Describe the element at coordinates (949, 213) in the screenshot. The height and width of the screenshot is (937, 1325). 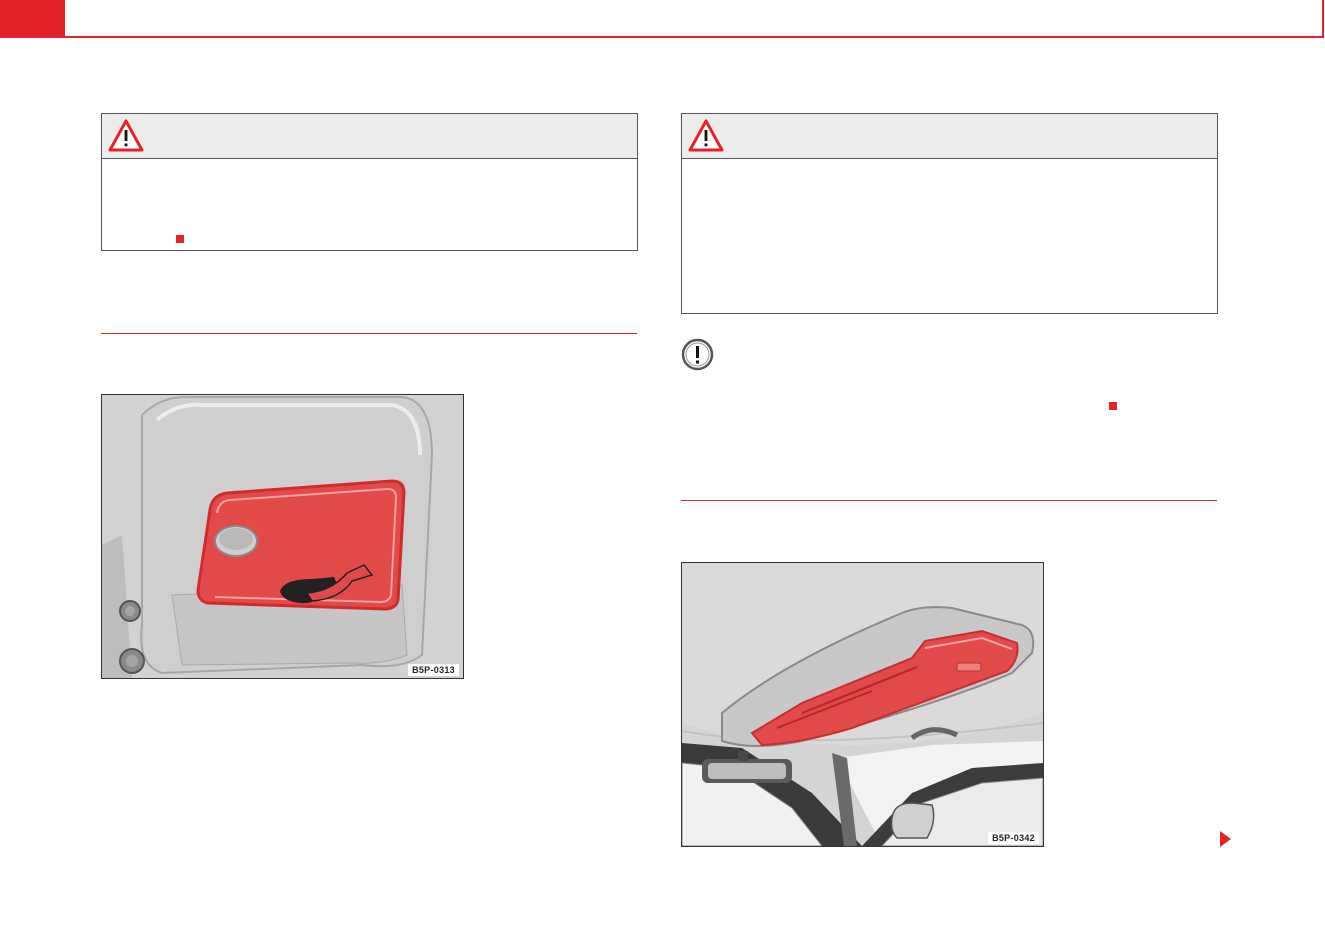
I see `warning-box-right` at that location.